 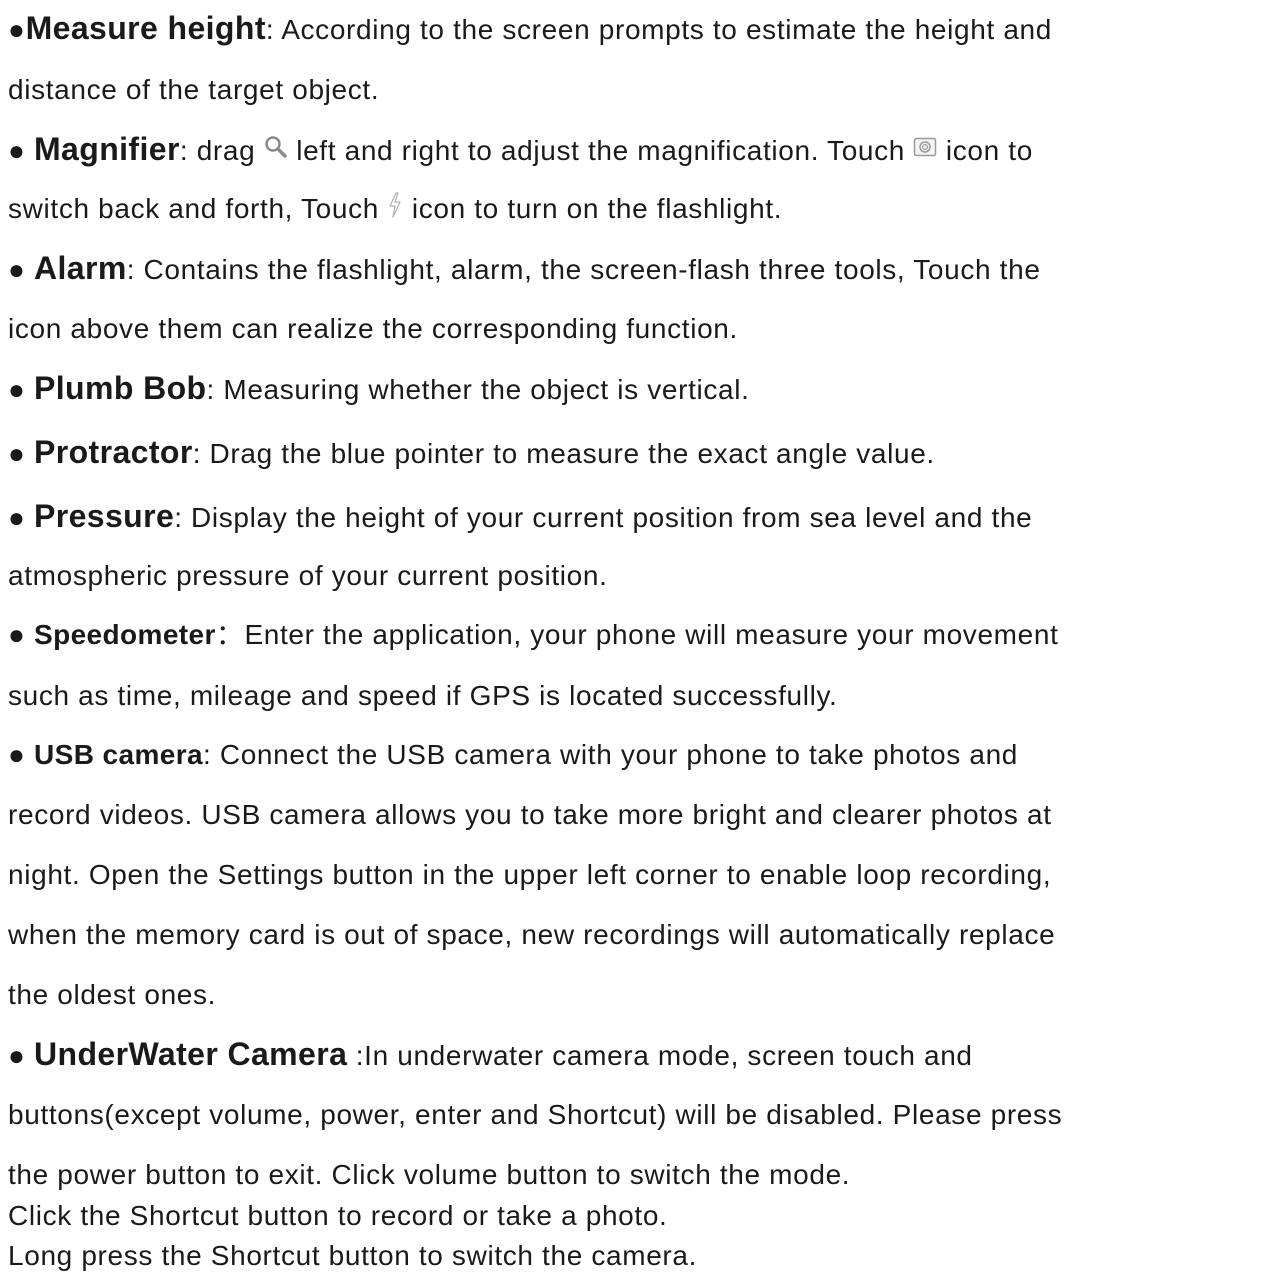 What do you see at coordinates (198, 208) in the screenshot?
I see `magnifier-desc-d: switch back and forth, Touch` at bounding box center [198, 208].